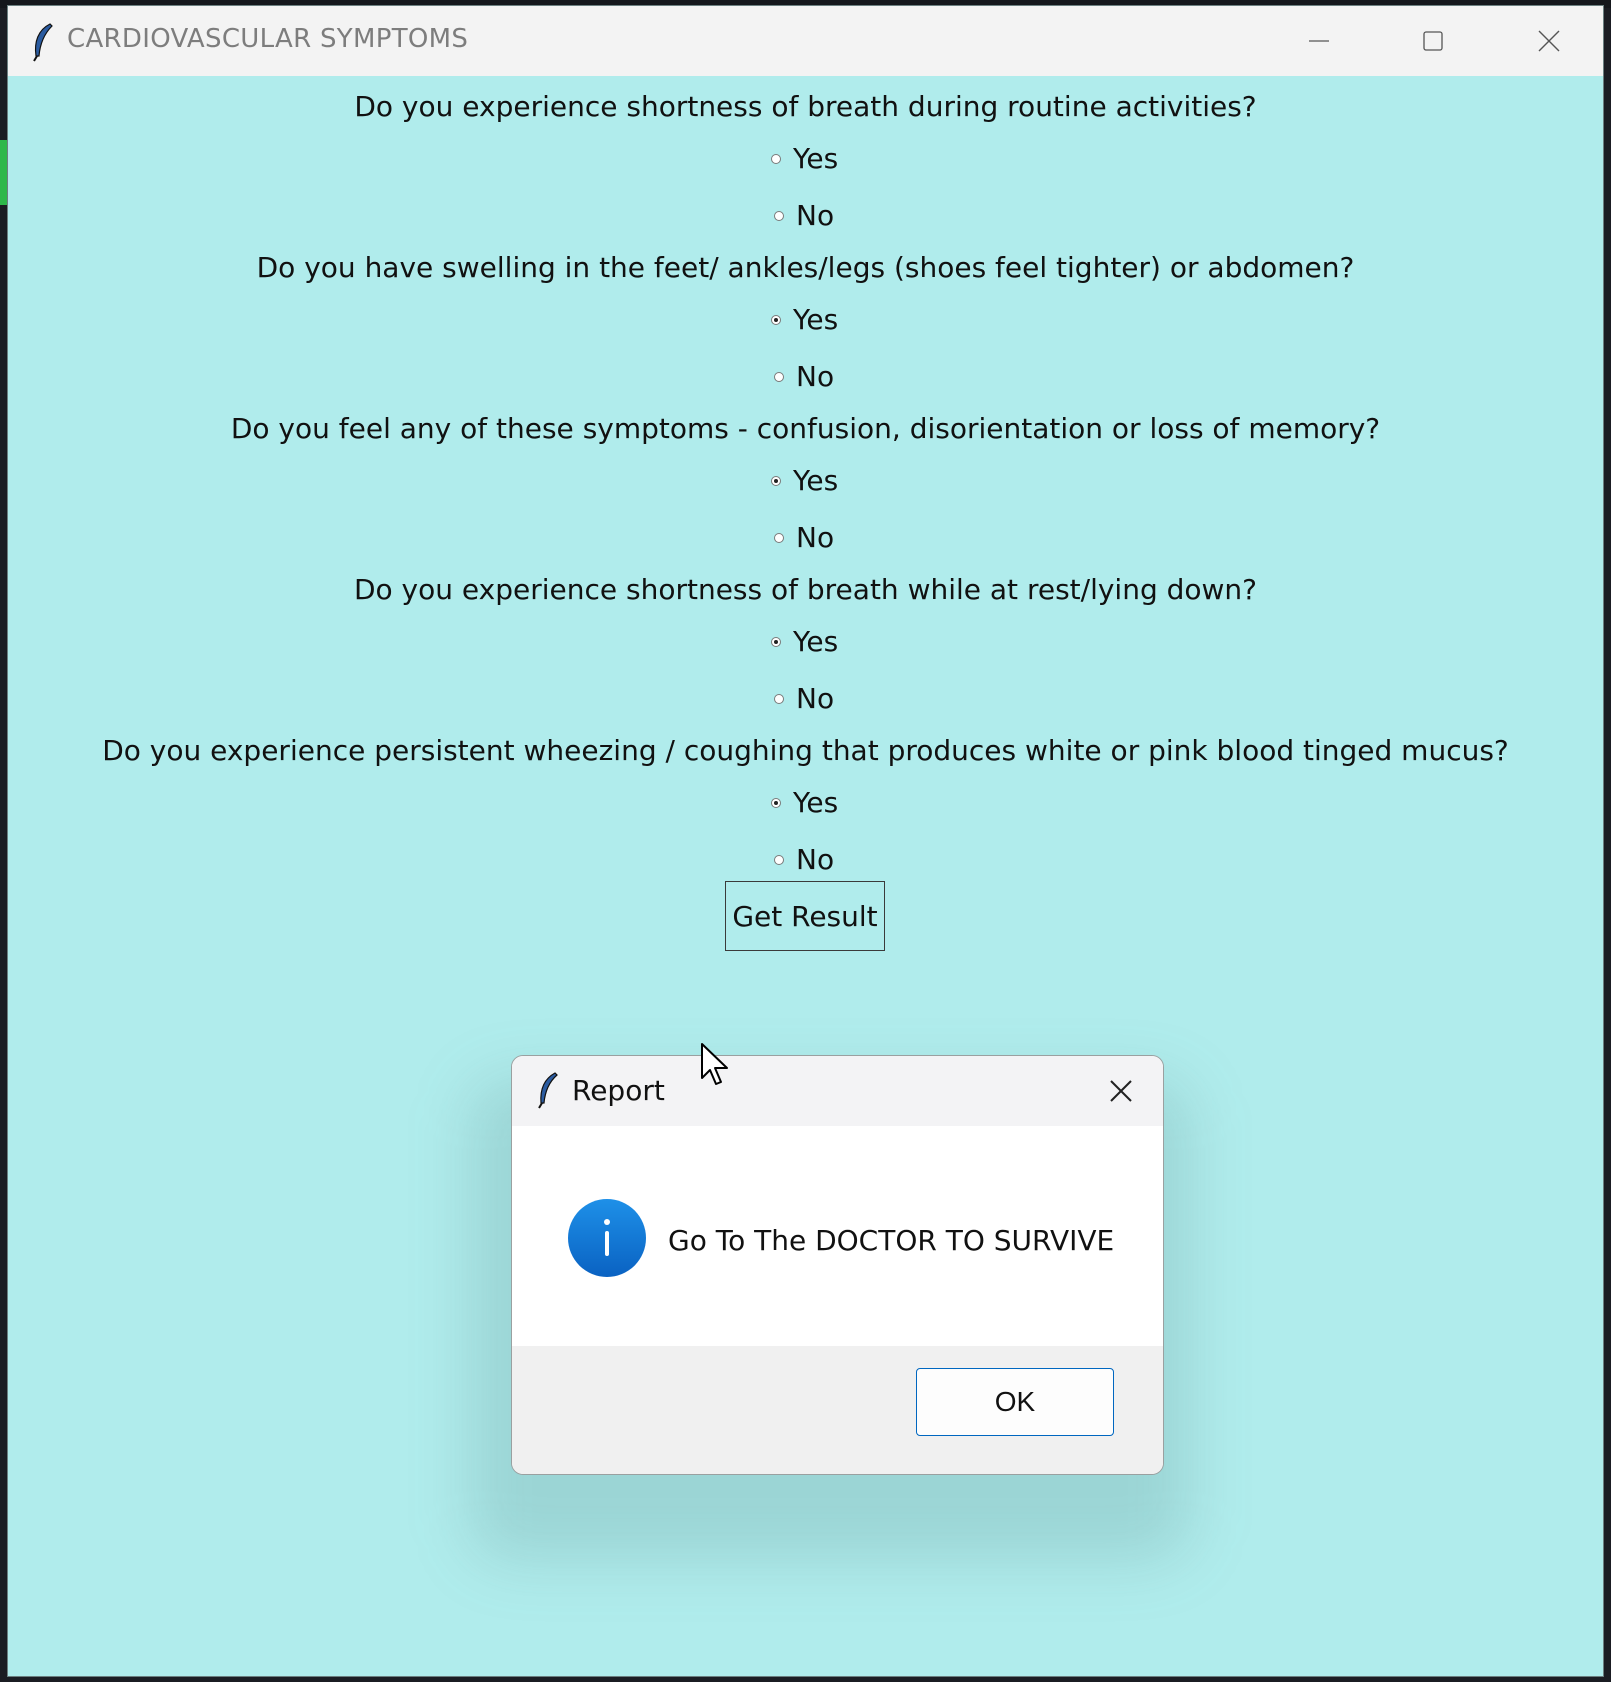  What do you see at coordinates (805, 916) in the screenshot?
I see `get-result-button: Get Result` at bounding box center [805, 916].